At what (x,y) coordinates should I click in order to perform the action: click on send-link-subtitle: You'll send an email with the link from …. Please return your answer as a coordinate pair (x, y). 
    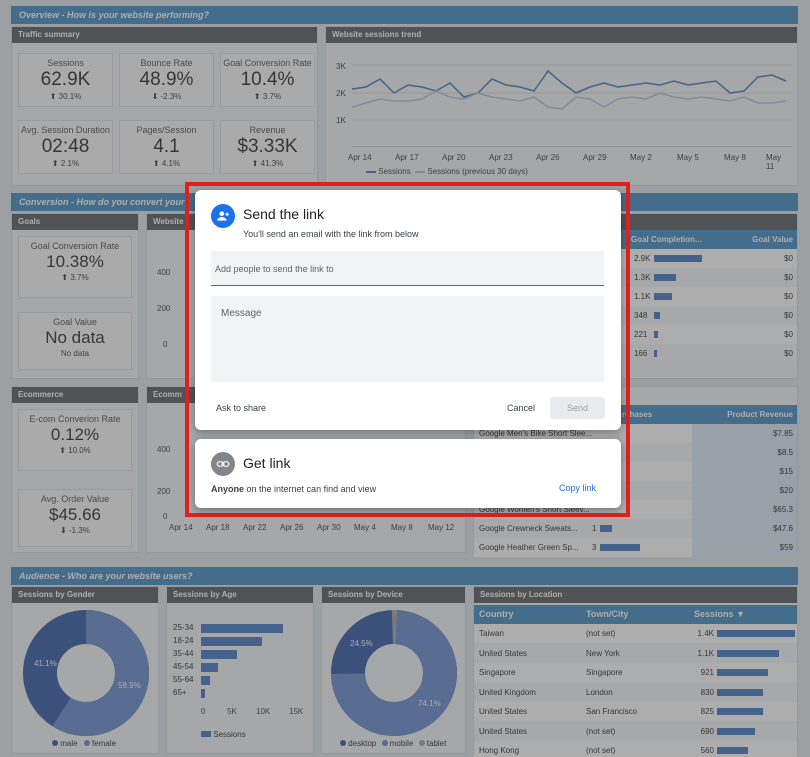
    Looking at the image, I should click on (331, 234).